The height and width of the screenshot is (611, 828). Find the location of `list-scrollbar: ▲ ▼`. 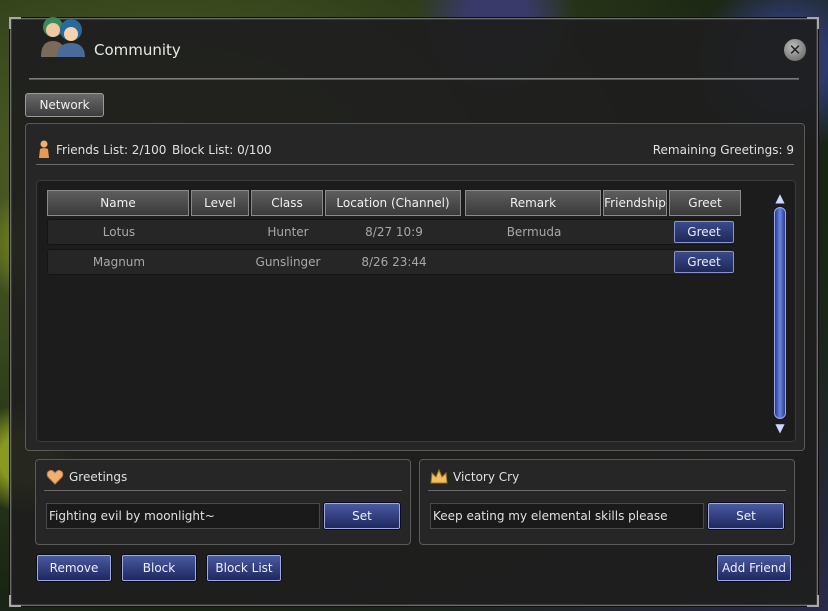

list-scrollbar: ▲ ▼ is located at coordinates (780, 313).